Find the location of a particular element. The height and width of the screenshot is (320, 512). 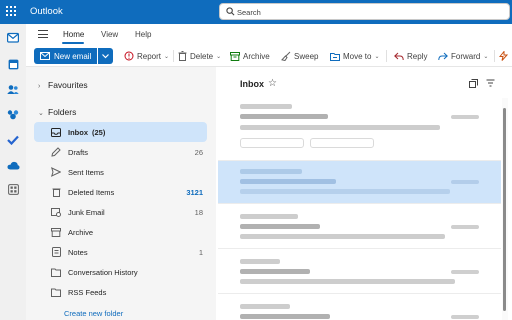

folder-item-notes: Notes 1 is located at coordinates (120, 252).